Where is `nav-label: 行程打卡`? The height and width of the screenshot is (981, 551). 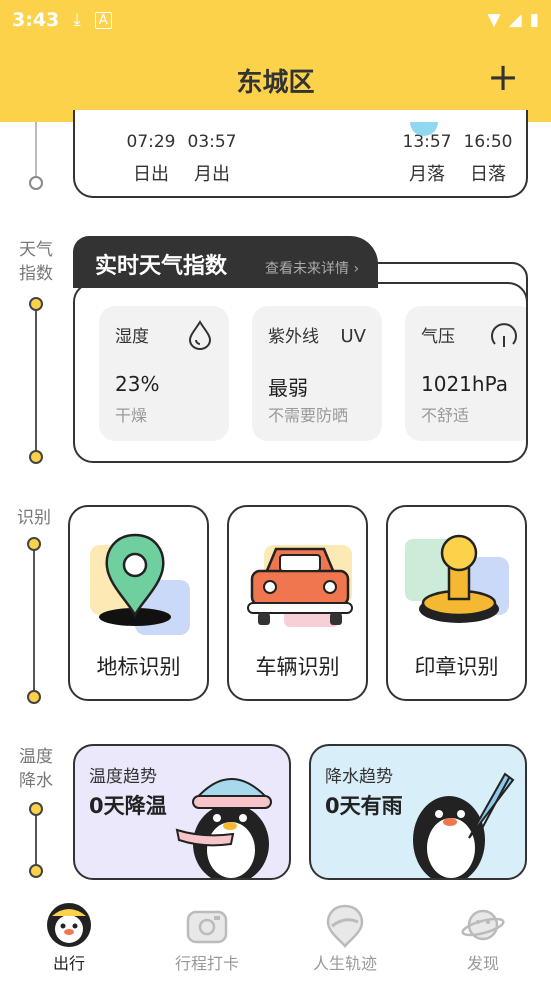 nav-label: 行程打卡 is located at coordinates (206, 963).